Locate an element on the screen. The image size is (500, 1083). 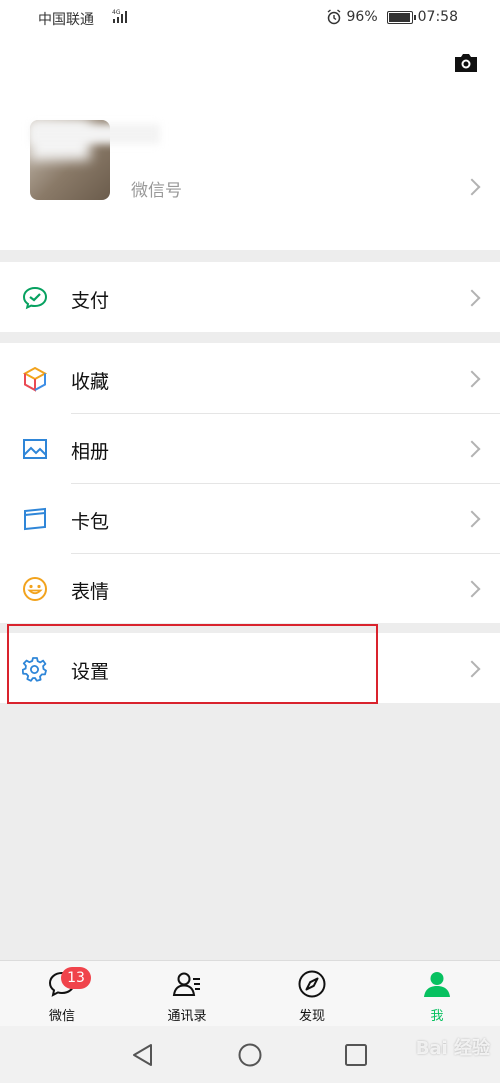
wechat-id-label: 微信号 is located at coordinates (156, 191).